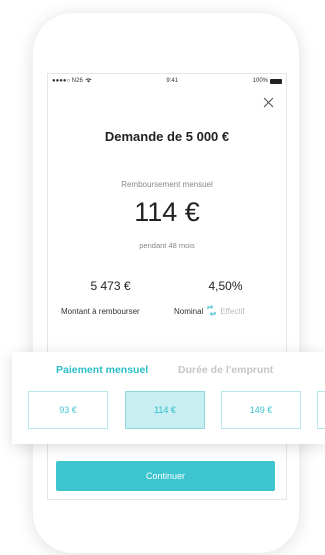 This screenshot has height=555, width=325. I want to click on battery-percent: 100%, so click(260, 81).